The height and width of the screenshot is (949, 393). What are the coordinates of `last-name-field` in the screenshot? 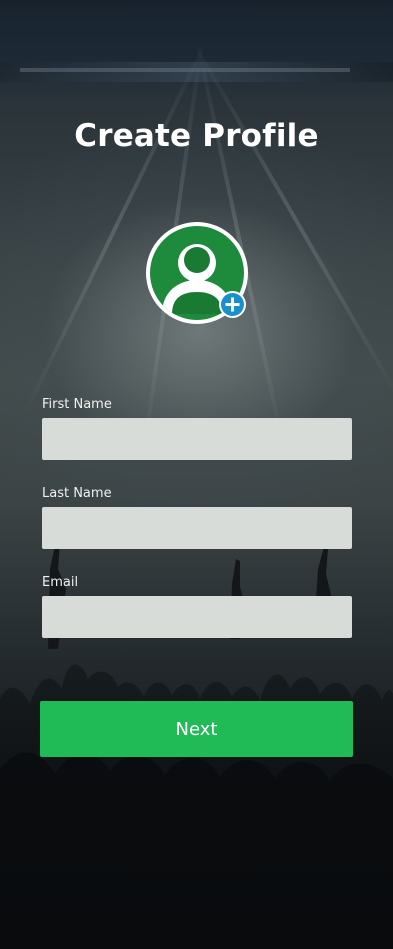 It's located at (197, 528).